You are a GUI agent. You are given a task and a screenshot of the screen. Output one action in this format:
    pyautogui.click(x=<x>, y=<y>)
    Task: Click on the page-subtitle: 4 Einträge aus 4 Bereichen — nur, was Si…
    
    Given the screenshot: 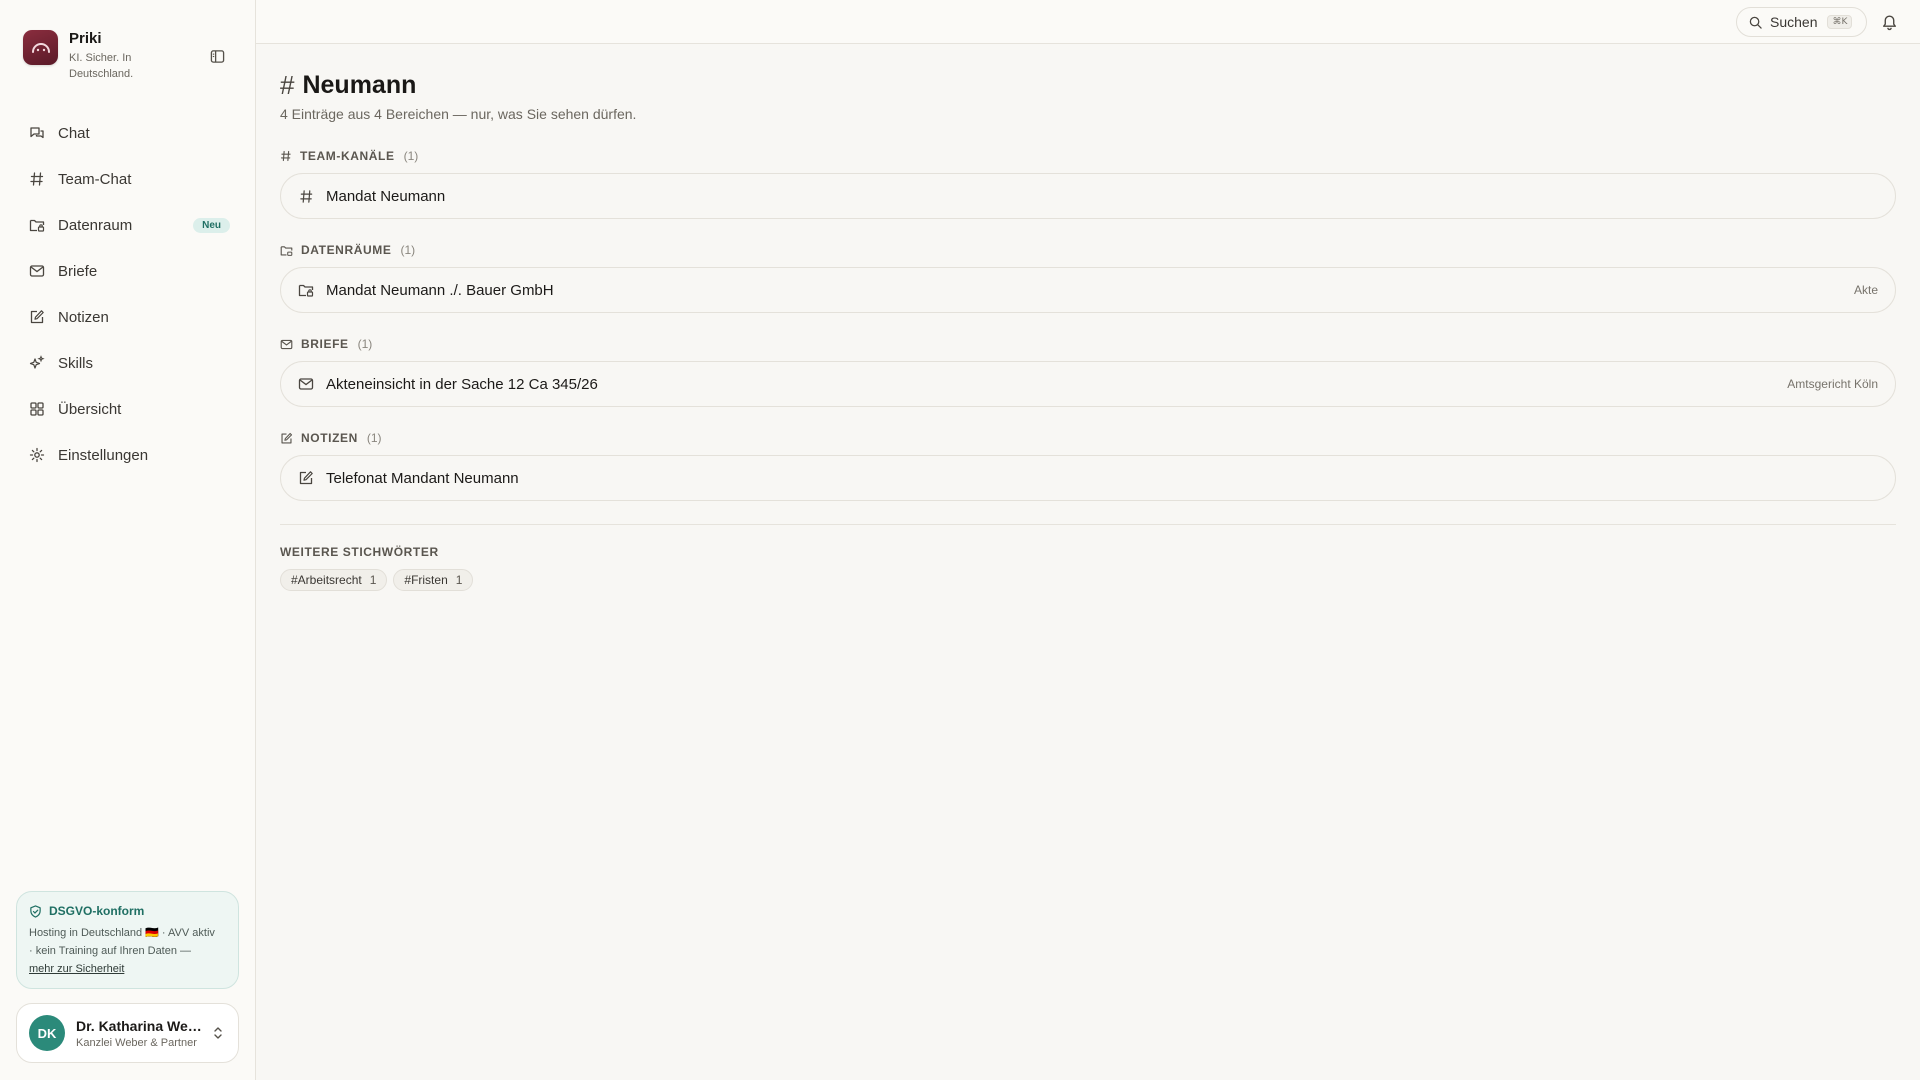 What is the action you would take?
    pyautogui.click(x=458, y=114)
    